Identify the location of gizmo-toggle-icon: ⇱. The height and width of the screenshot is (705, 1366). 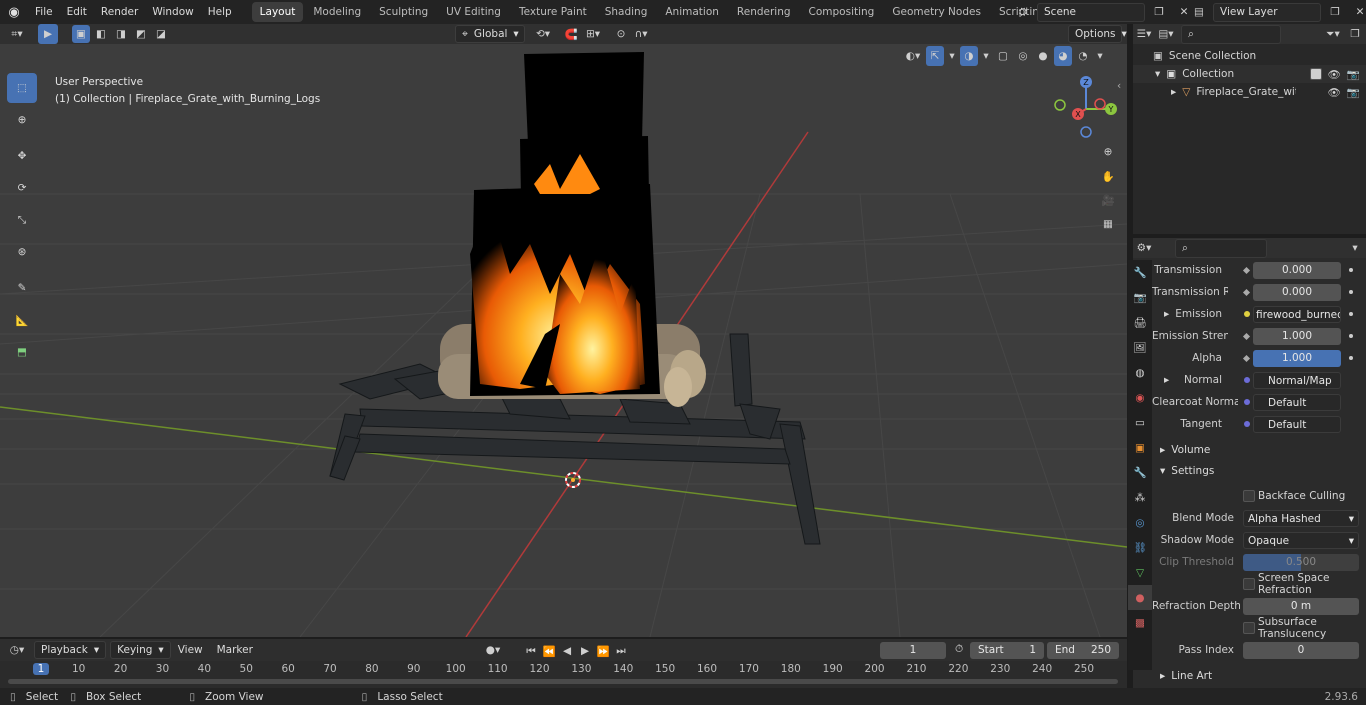
(935, 56).